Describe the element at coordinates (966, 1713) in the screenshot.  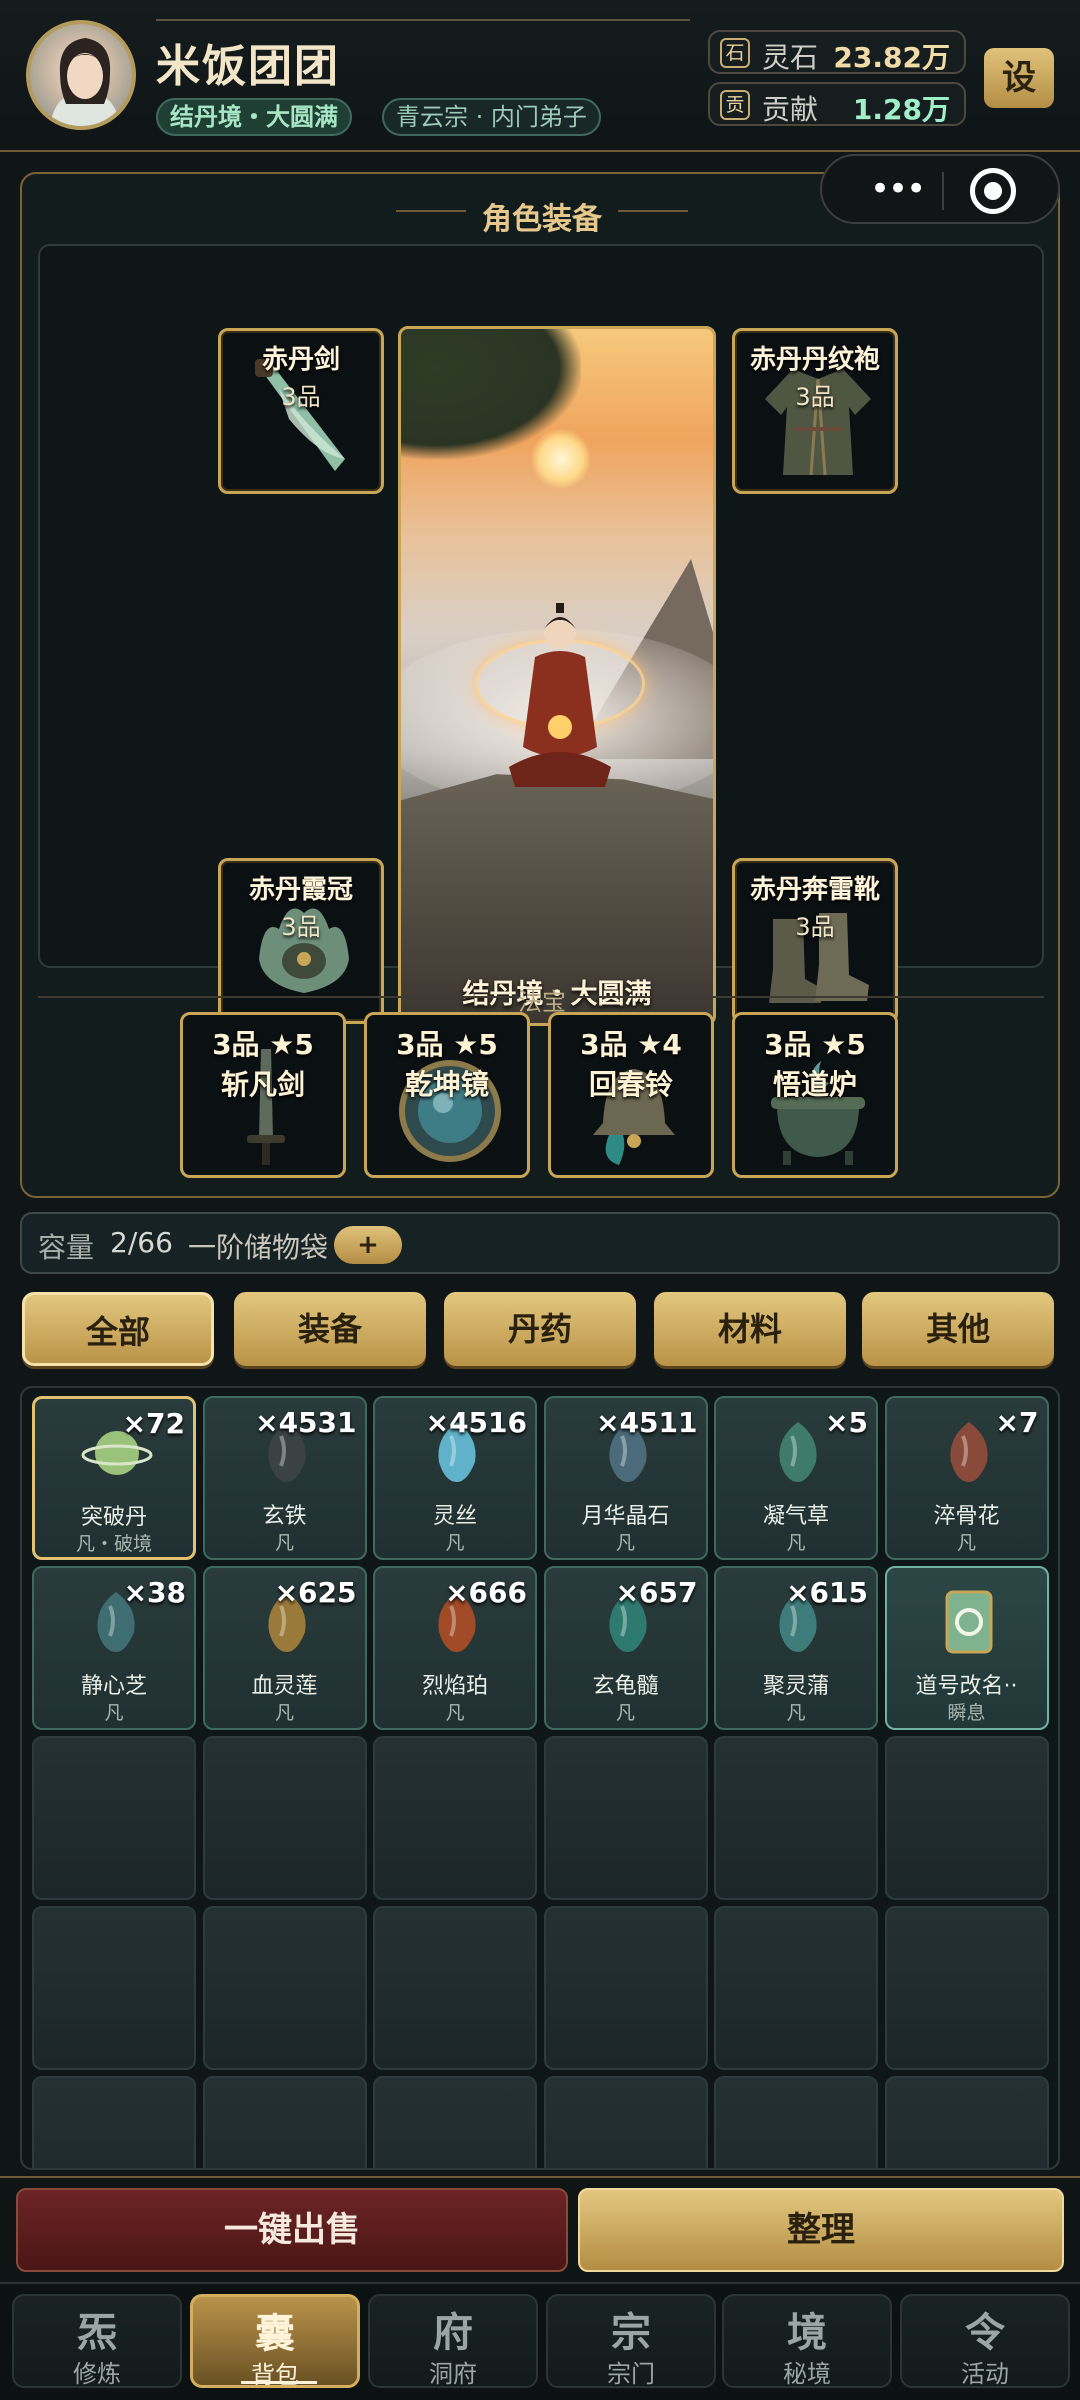
I see `item-rarity: 瞬息` at that location.